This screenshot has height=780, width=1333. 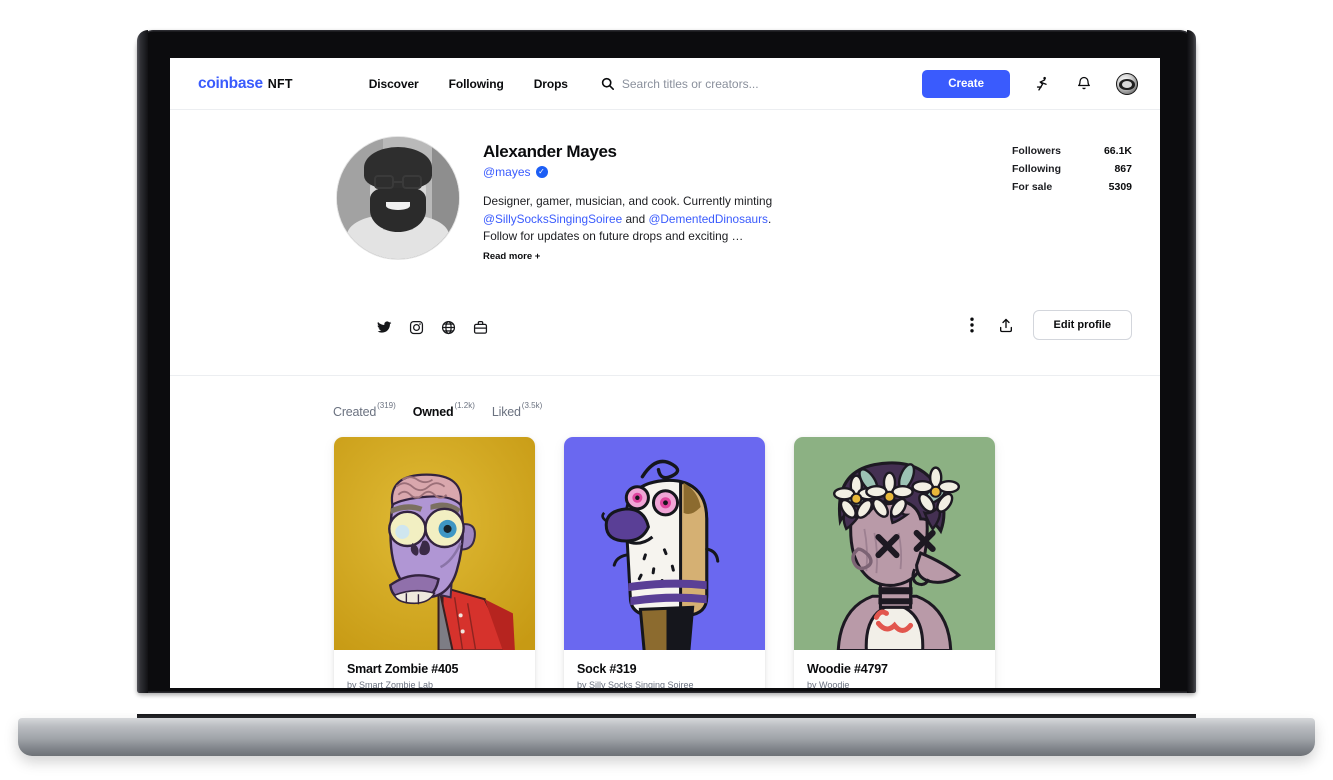 I want to click on tab-owned: Owned (1.2k), so click(x=449, y=411).